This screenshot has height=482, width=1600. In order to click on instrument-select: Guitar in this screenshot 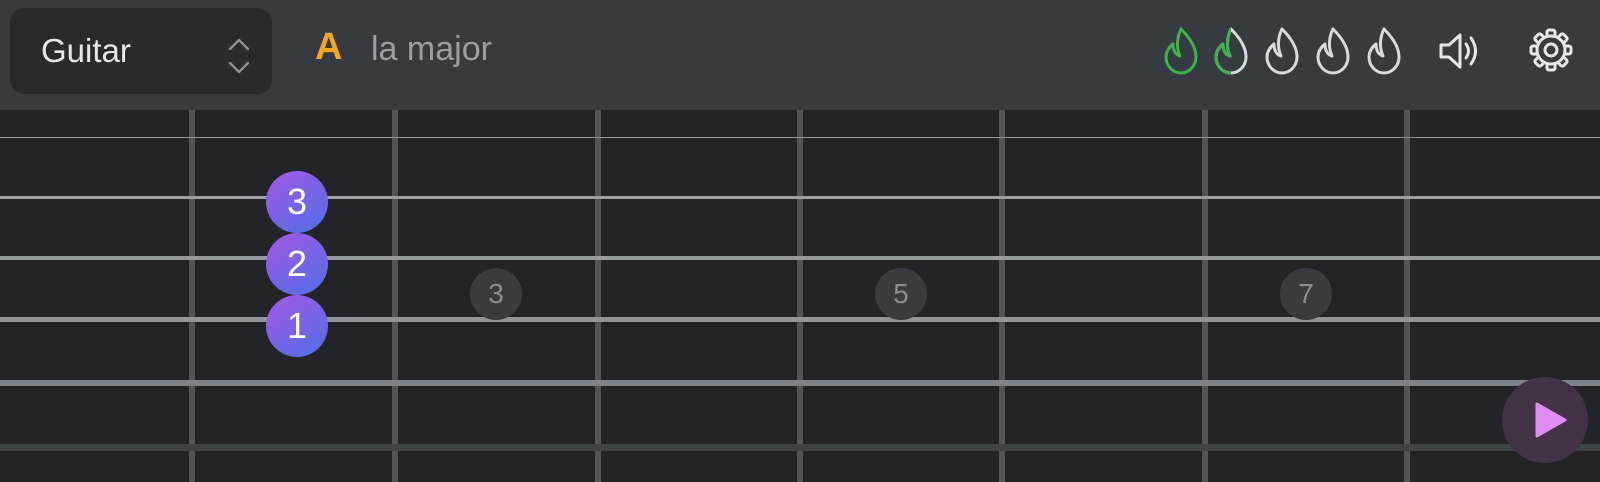, I will do `click(141, 51)`.